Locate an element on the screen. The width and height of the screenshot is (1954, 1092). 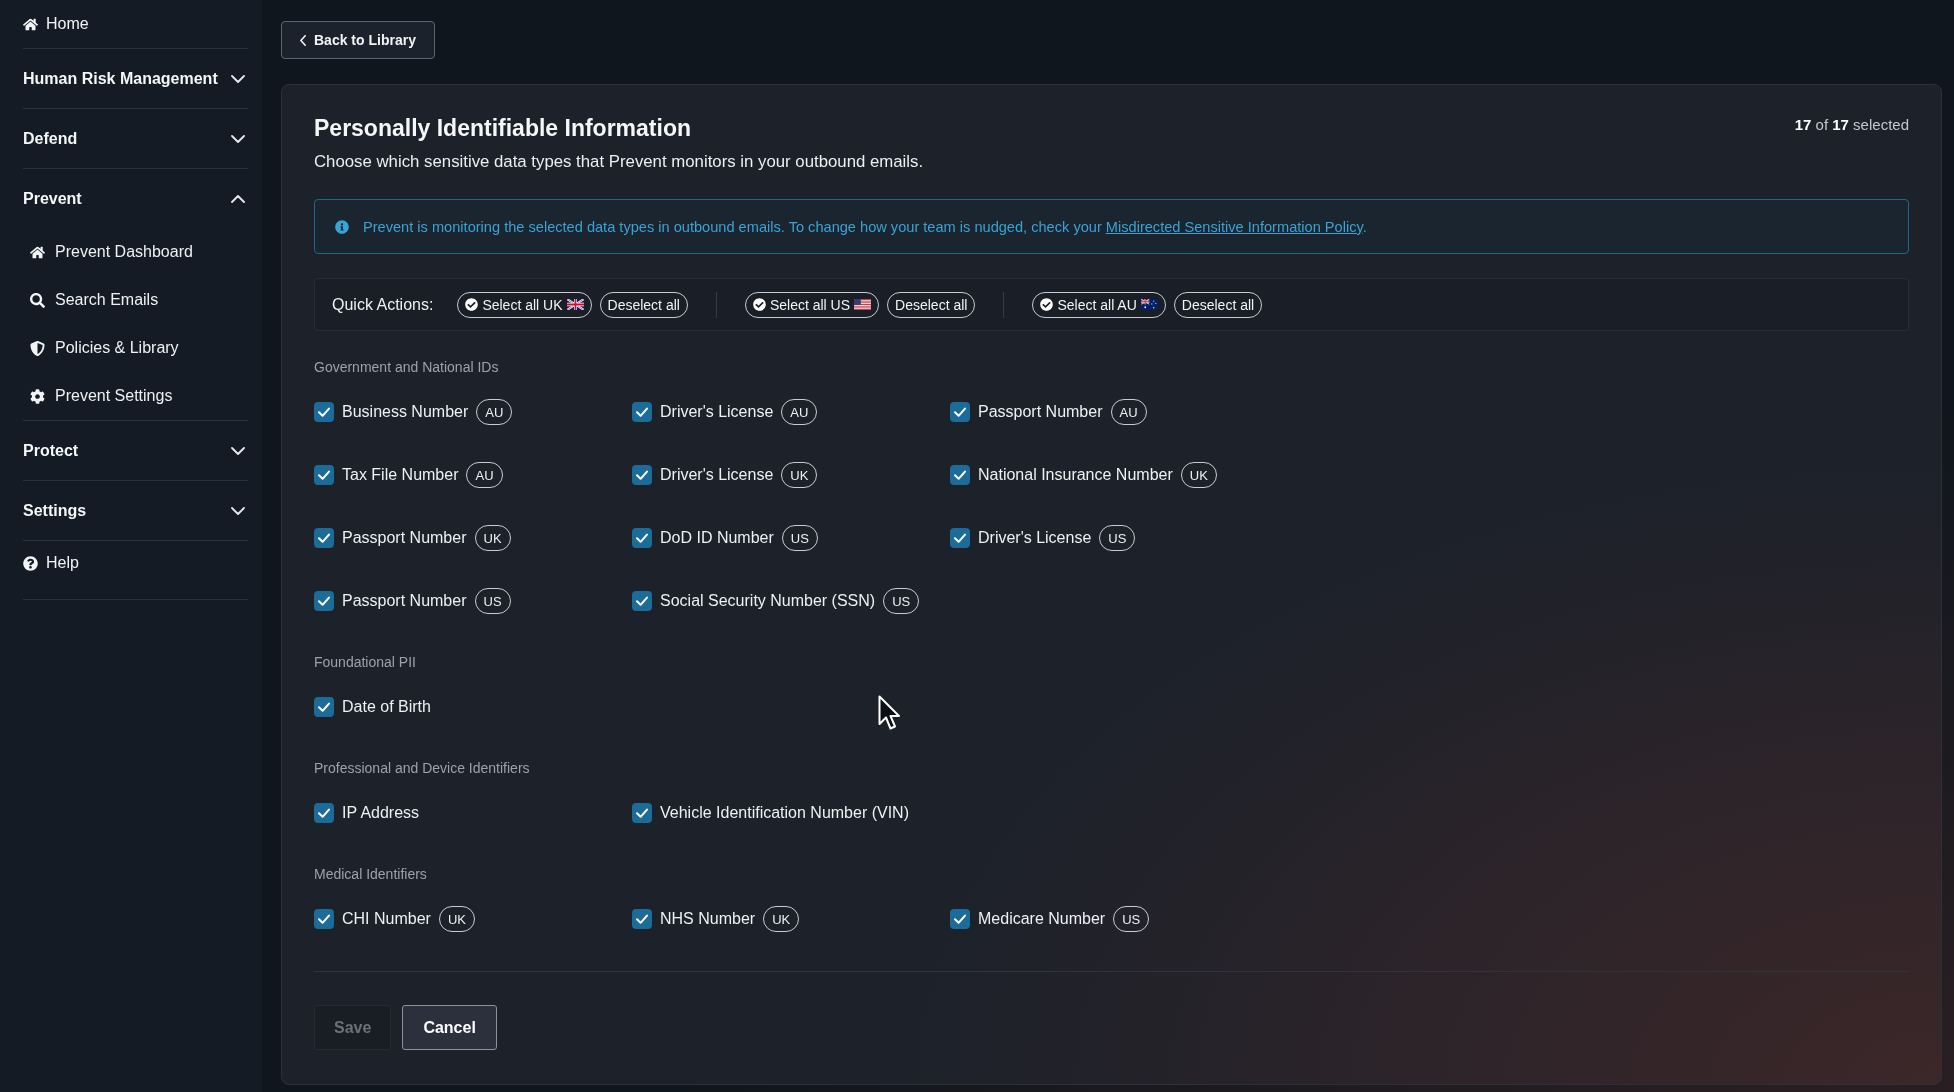
category-heading: Medical Identifiers is located at coordinates (370, 874).